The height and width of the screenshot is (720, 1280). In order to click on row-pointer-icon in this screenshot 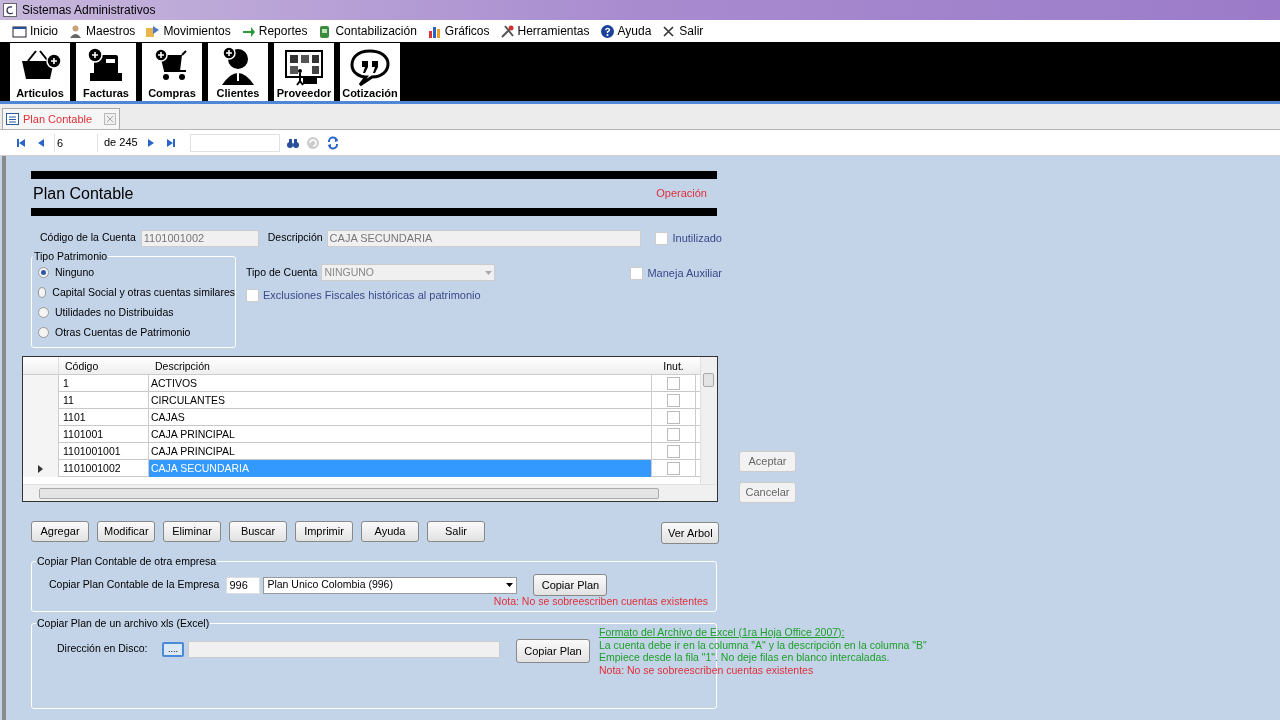, I will do `click(40, 468)`.